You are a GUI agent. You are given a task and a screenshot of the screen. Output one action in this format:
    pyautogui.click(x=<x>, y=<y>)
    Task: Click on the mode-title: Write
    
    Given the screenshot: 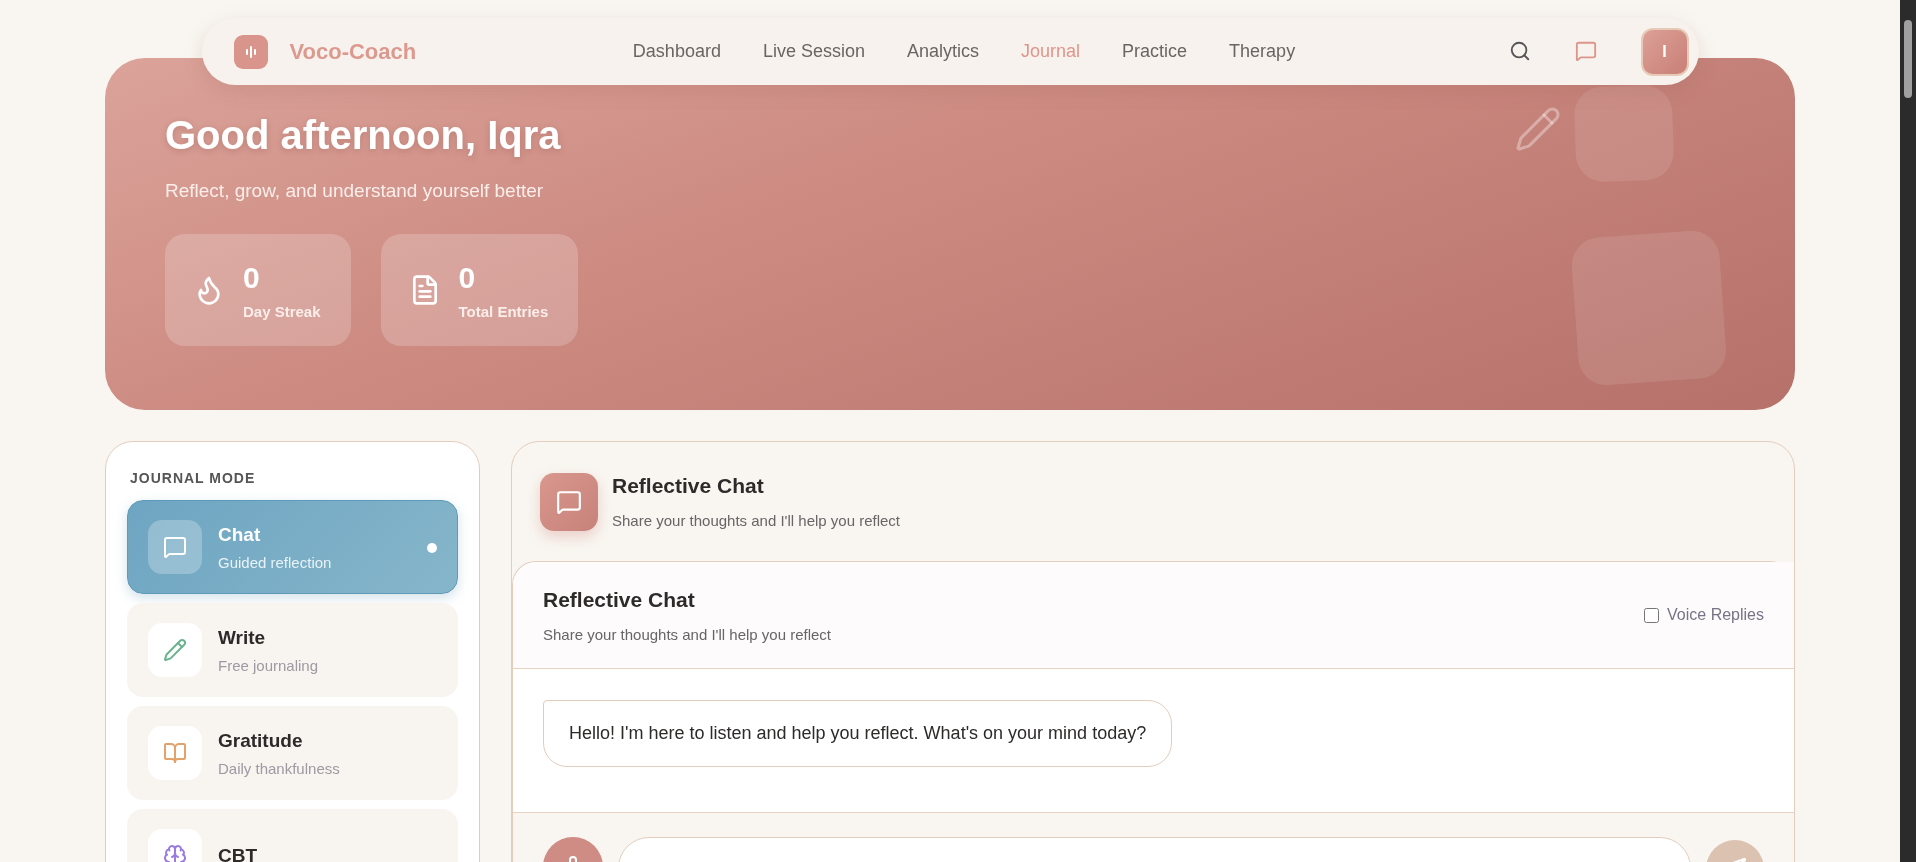 What is the action you would take?
    pyautogui.click(x=242, y=637)
    